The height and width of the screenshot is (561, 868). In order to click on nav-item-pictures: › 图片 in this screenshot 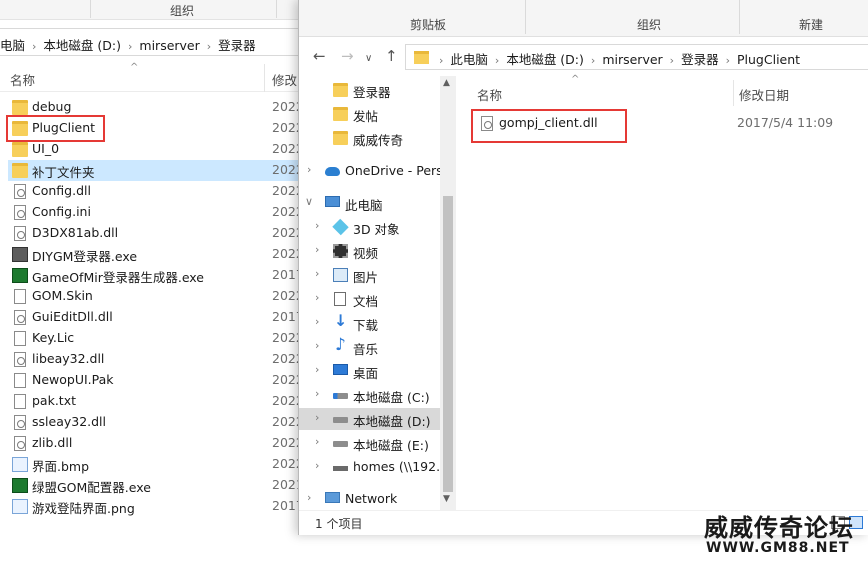, I will do `click(370, 275)`.